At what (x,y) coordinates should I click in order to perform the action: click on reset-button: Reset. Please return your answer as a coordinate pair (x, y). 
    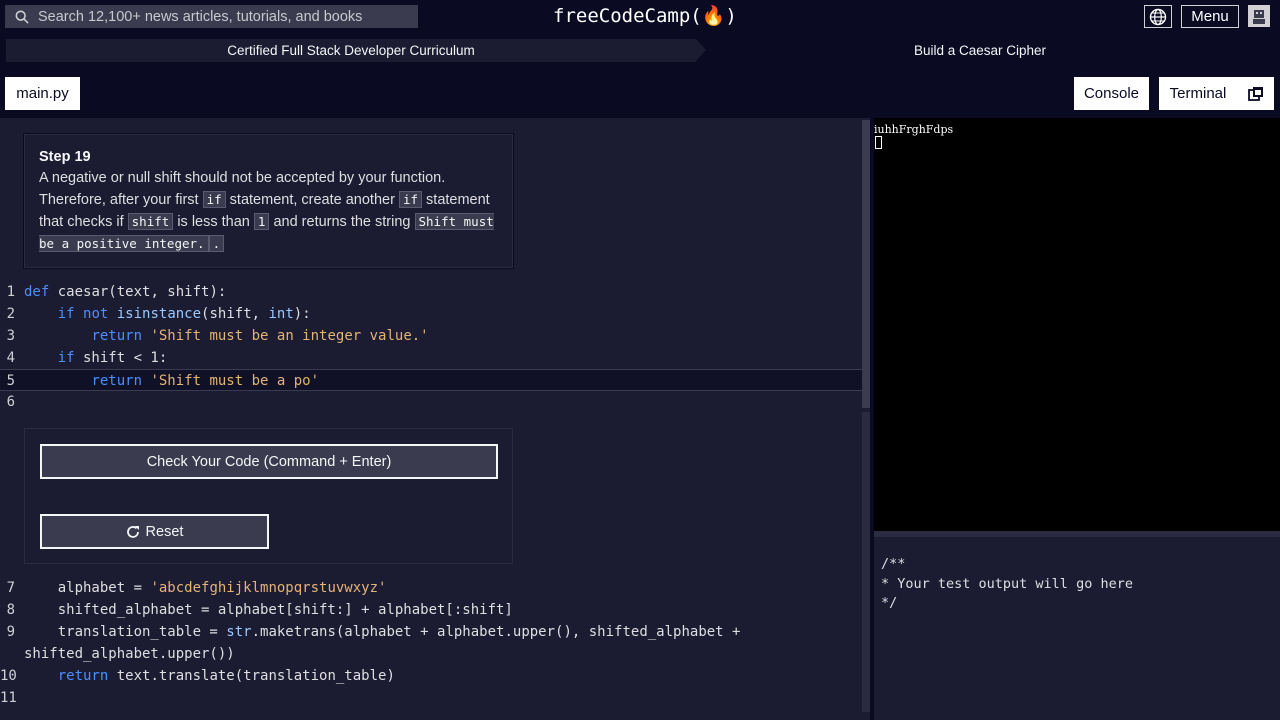
    Looking at the image, I should click on (154, 531).